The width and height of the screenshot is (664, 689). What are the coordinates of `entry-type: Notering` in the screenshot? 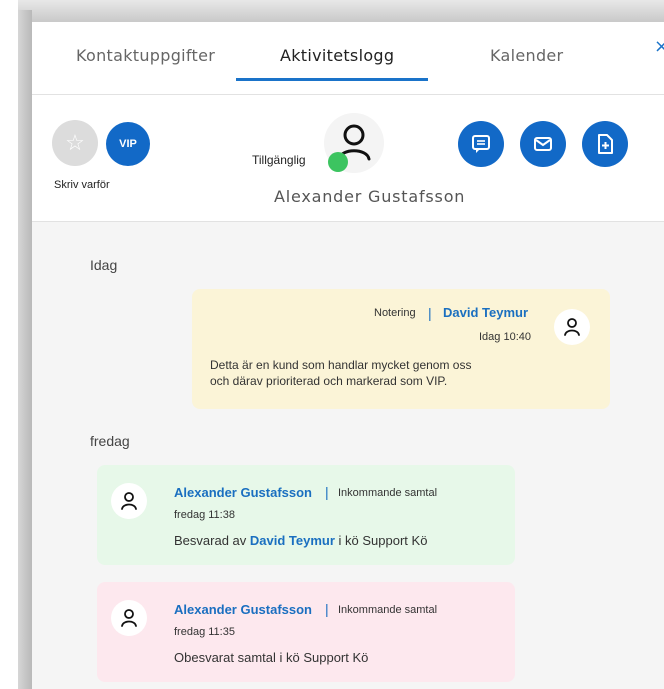 It's located at (395, 313).